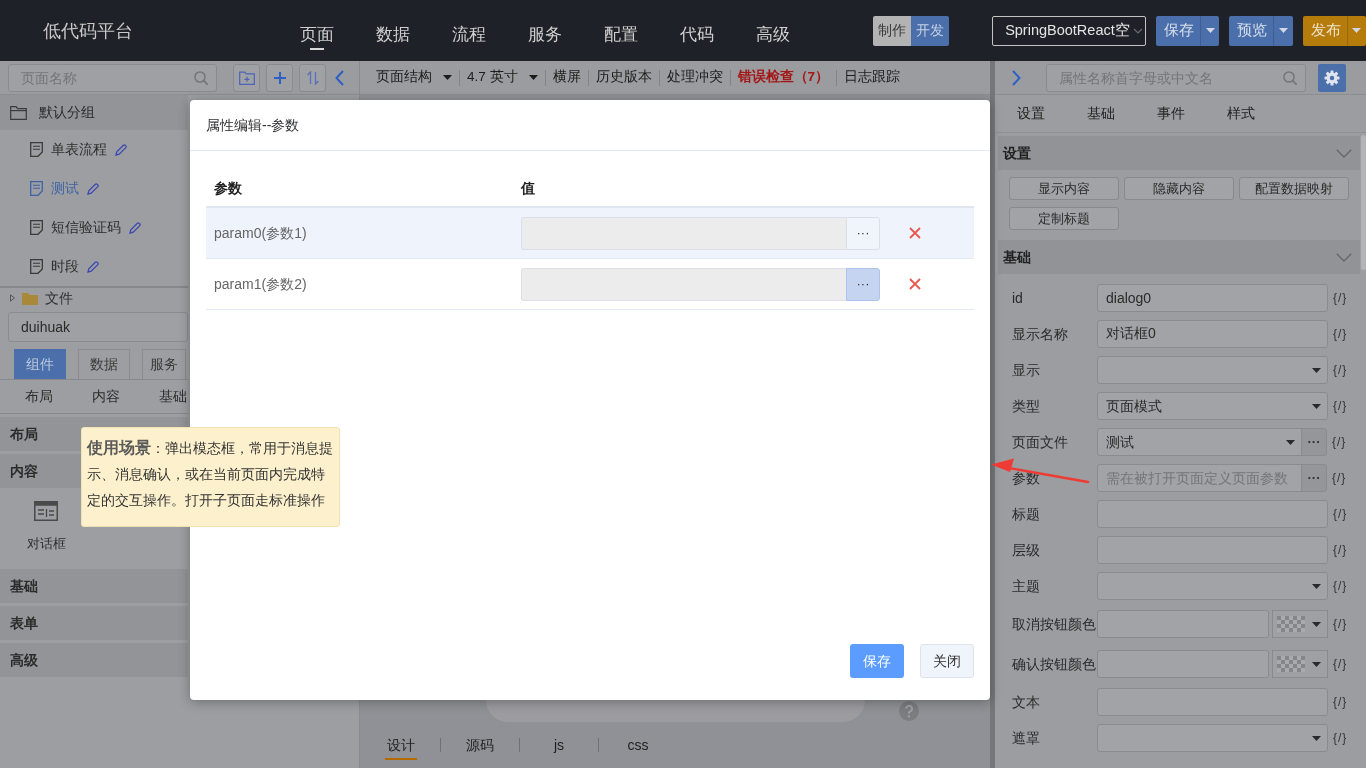 This screenshot has width=1366, height=768. I want to click on field-label: 确认按钮颜色, so click(1054, 664).